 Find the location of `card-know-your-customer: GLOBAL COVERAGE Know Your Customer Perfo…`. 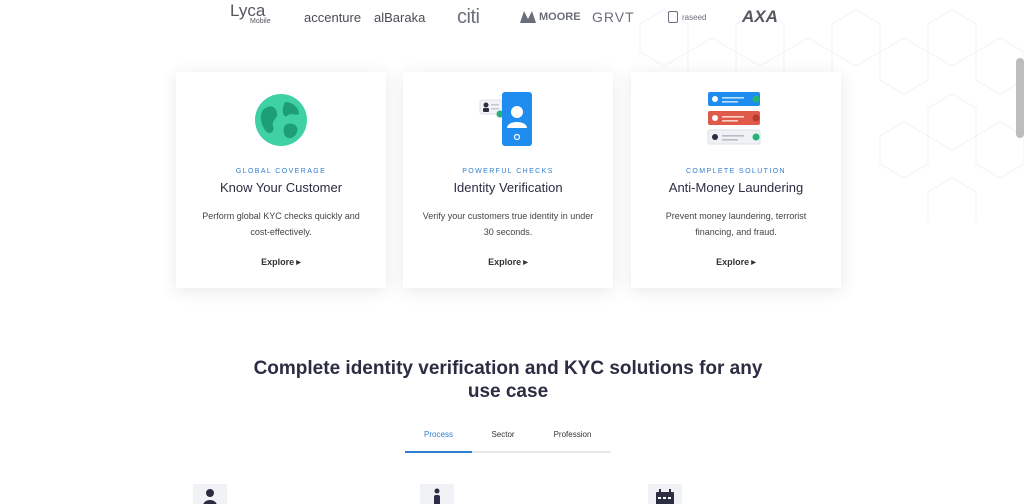

card-know-your-customer: GLOBAL COVERAGE Know Your Customer Perfo… is located at coordinates (281, 180).